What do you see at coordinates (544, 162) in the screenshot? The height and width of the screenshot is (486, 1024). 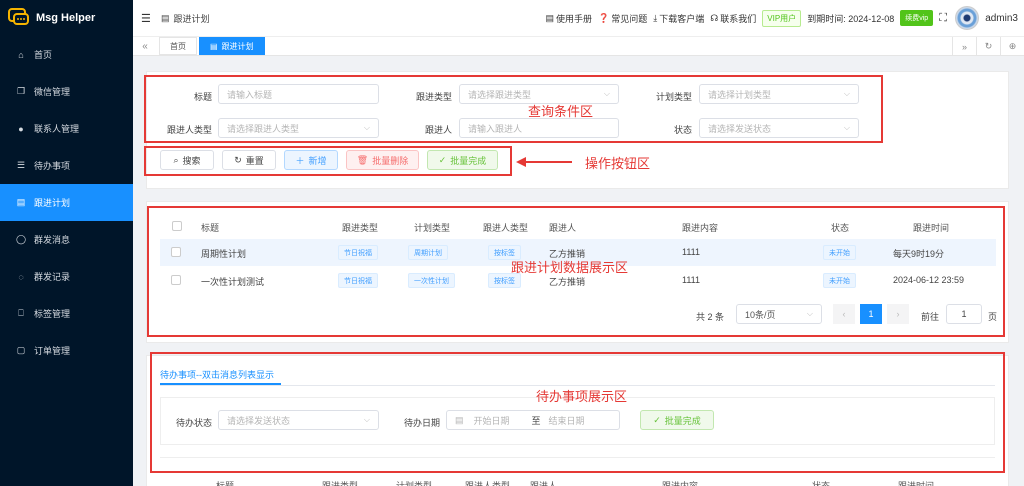 I see `arrow-left-icon` at bounding box center [544, 162].